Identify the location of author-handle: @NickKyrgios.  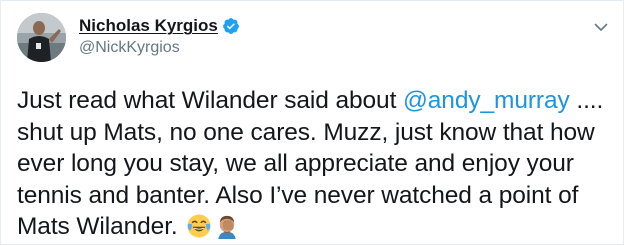
(129, 48).